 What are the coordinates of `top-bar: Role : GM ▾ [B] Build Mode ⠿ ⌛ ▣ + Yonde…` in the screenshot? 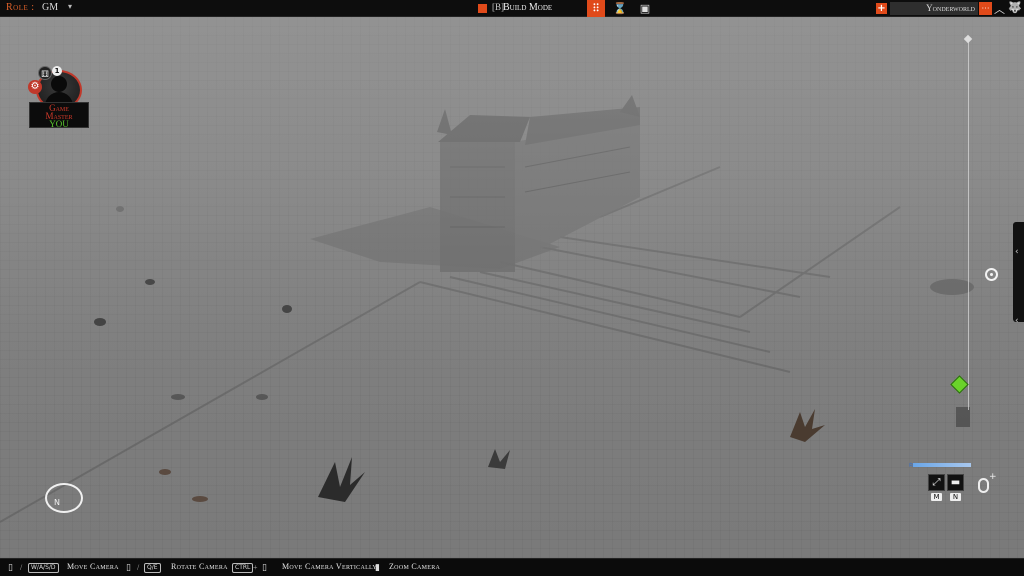 It's located at (512, 8).